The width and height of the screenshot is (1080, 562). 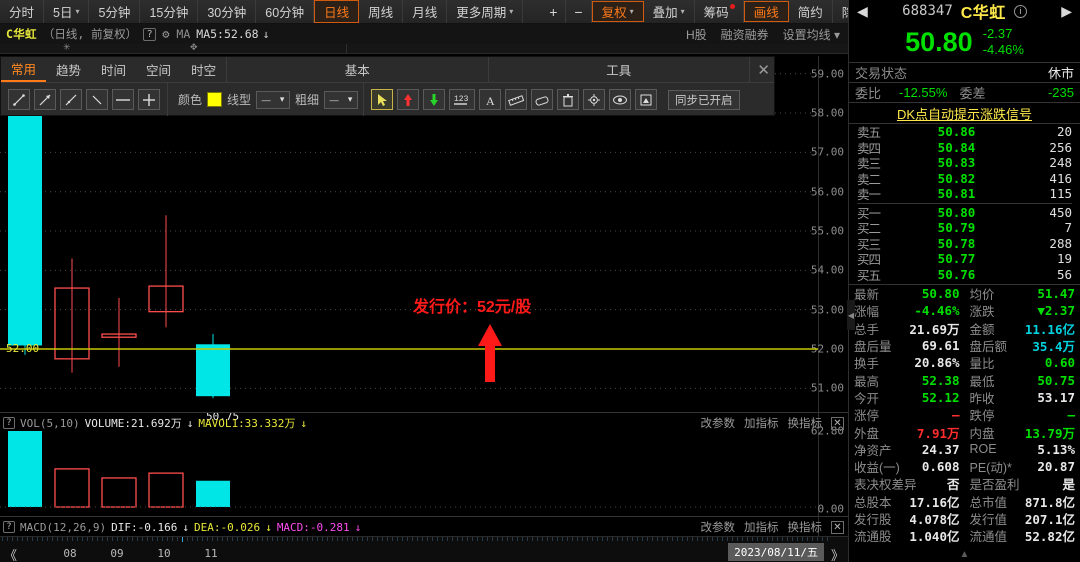 What do you see at coordinates (766, 11) in the screenshot?
I see `toolbar-画线-button: 画线` at bounding box center [766, 11].